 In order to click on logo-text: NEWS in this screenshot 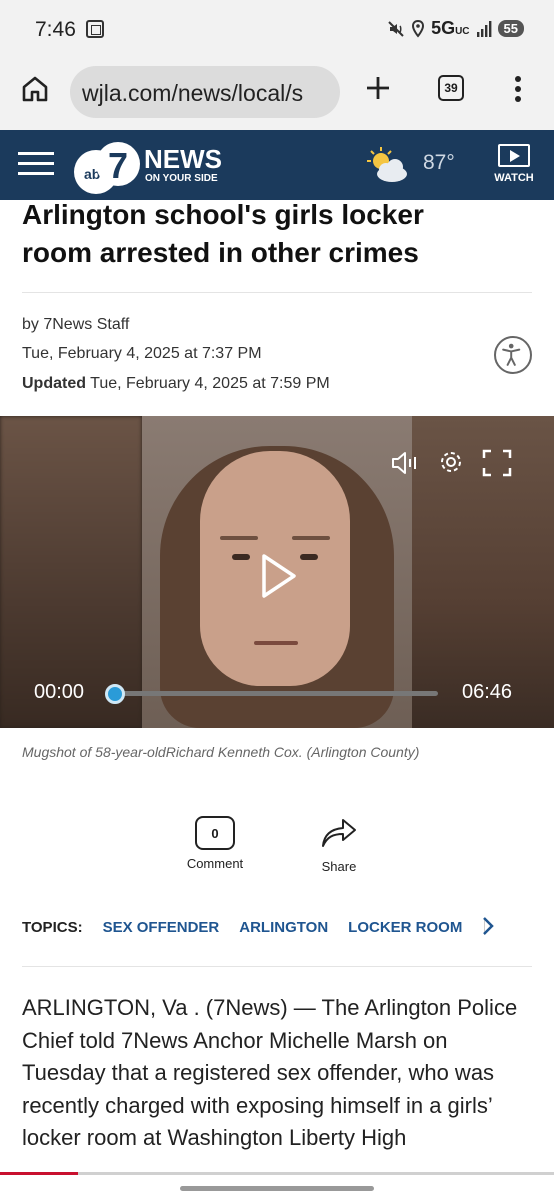, I will do `click(183, 159)`.